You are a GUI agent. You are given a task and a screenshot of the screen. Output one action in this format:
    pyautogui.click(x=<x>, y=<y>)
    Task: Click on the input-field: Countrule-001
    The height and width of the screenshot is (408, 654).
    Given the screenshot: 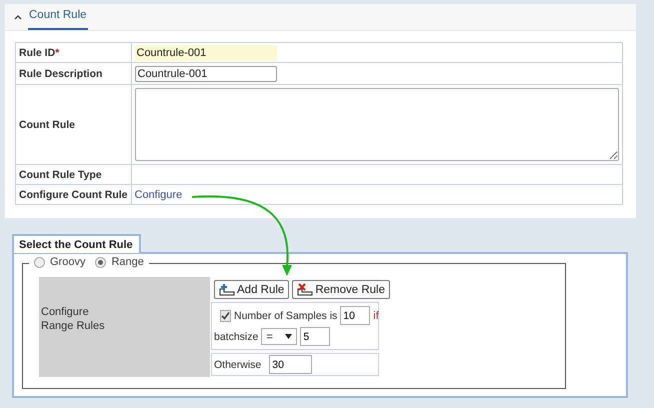 What is the action you would take?
    pyautogui.click(x=205, y=74)
    